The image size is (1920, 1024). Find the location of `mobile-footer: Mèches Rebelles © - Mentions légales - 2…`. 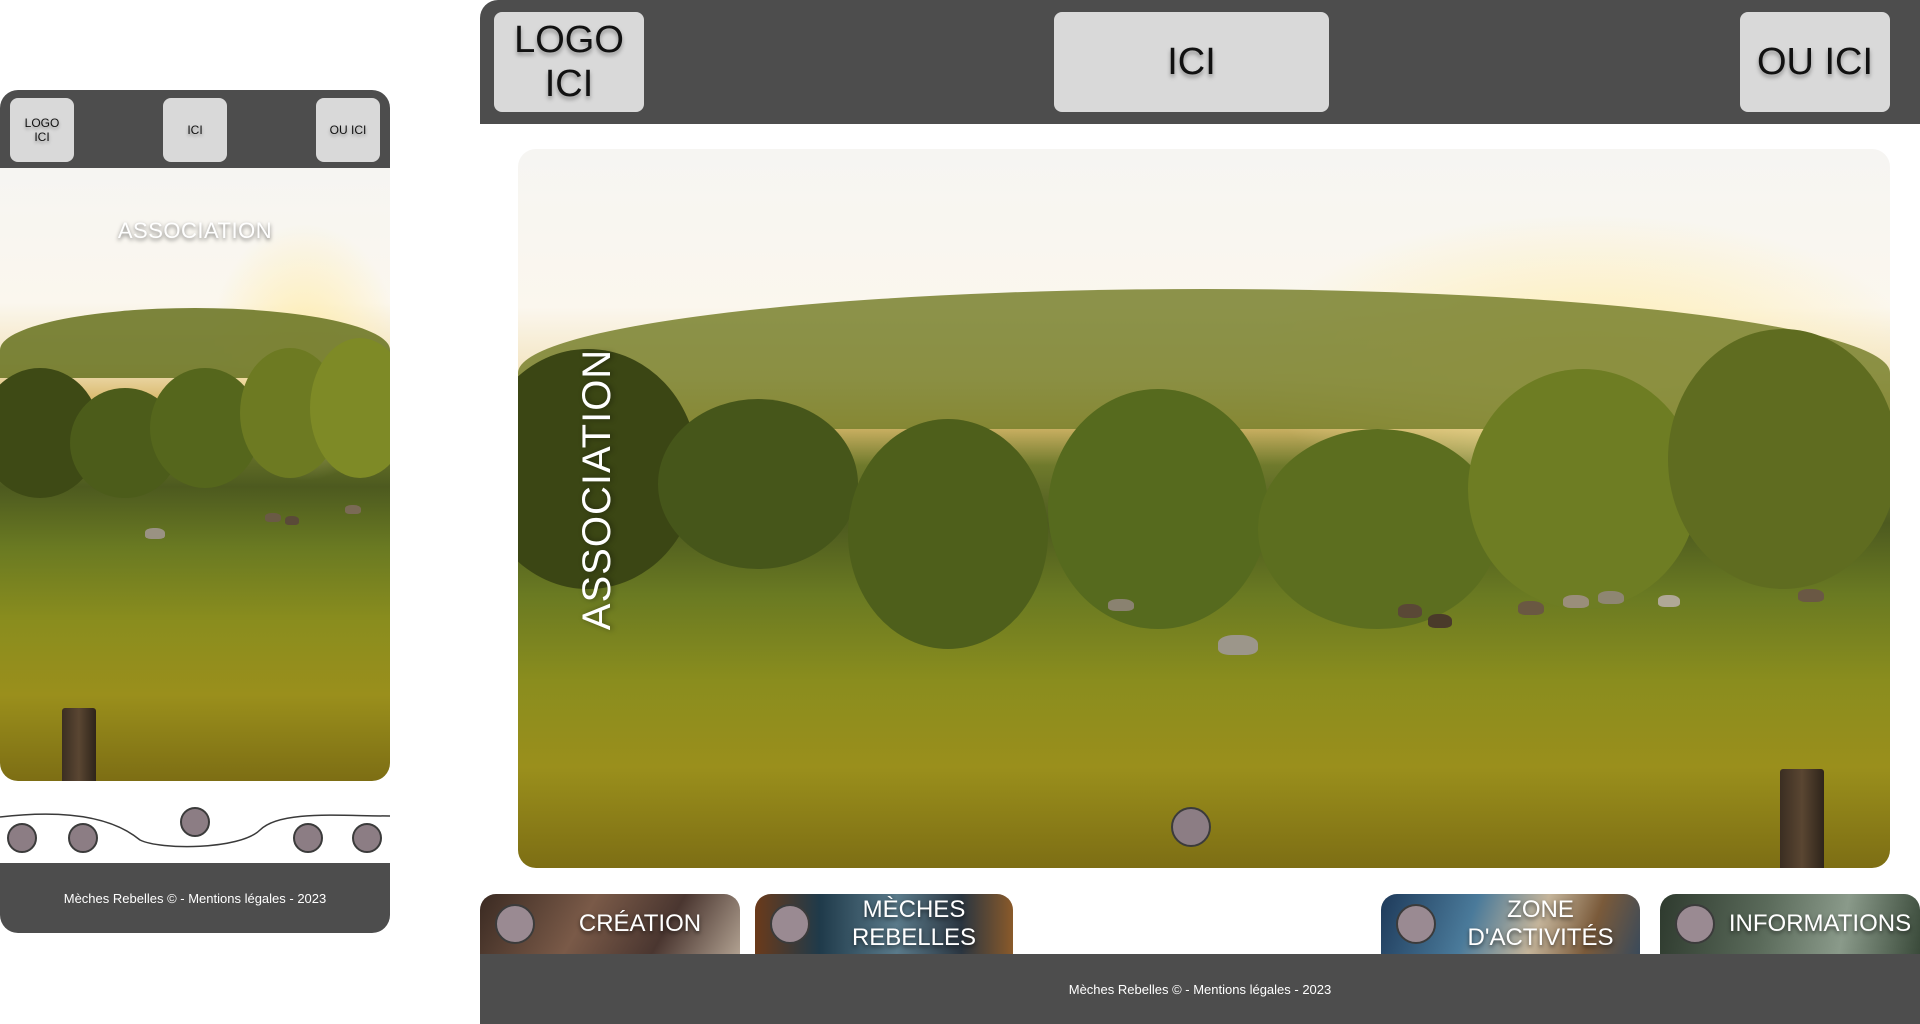

mobile-footer: Mèches Rebelles © - Mentions légales - 2… is located at coordinates (195, 898).